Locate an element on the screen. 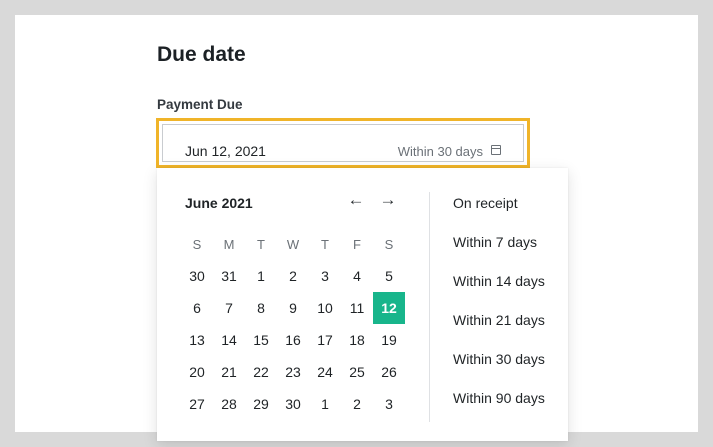  calendar-day: 10 is located at coordinates (325, 308).